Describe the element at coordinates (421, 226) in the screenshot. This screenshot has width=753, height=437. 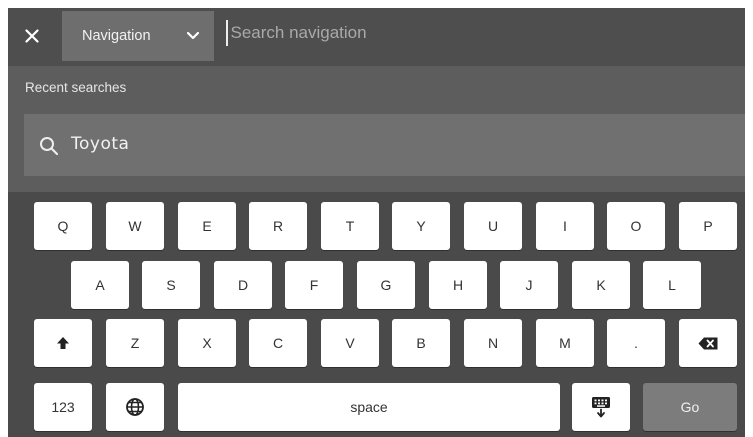
I see `key-y: Y` at that location.